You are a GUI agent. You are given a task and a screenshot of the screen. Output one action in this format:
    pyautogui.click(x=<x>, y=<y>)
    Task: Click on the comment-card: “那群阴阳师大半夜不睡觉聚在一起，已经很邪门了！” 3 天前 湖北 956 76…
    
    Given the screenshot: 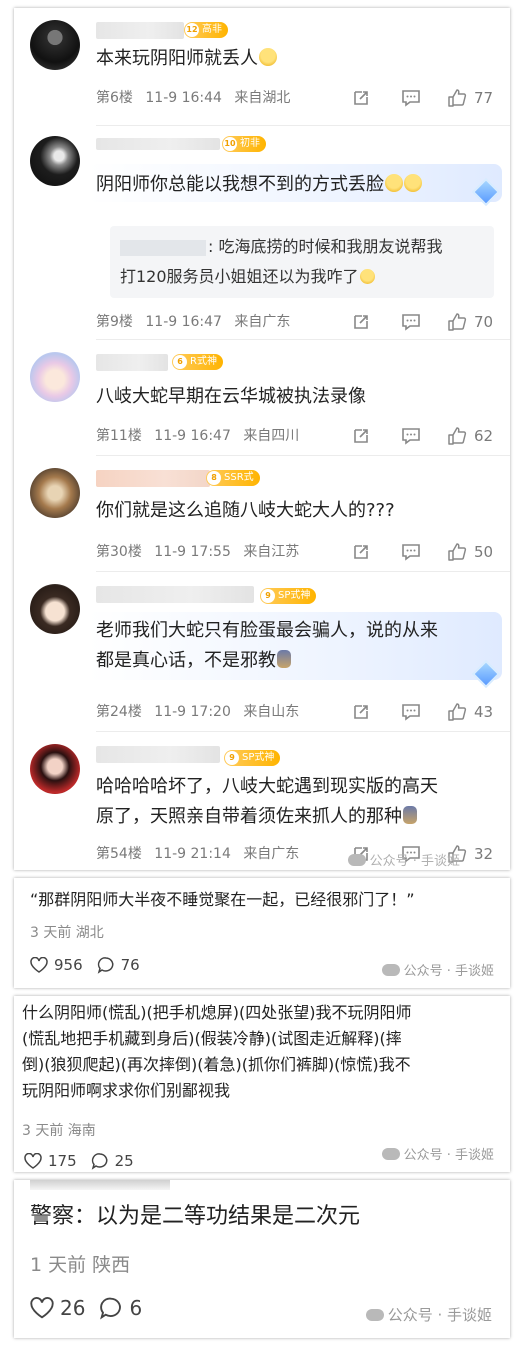 What is the action you would take?
    pyautogui.click(x=262, y=933)
    